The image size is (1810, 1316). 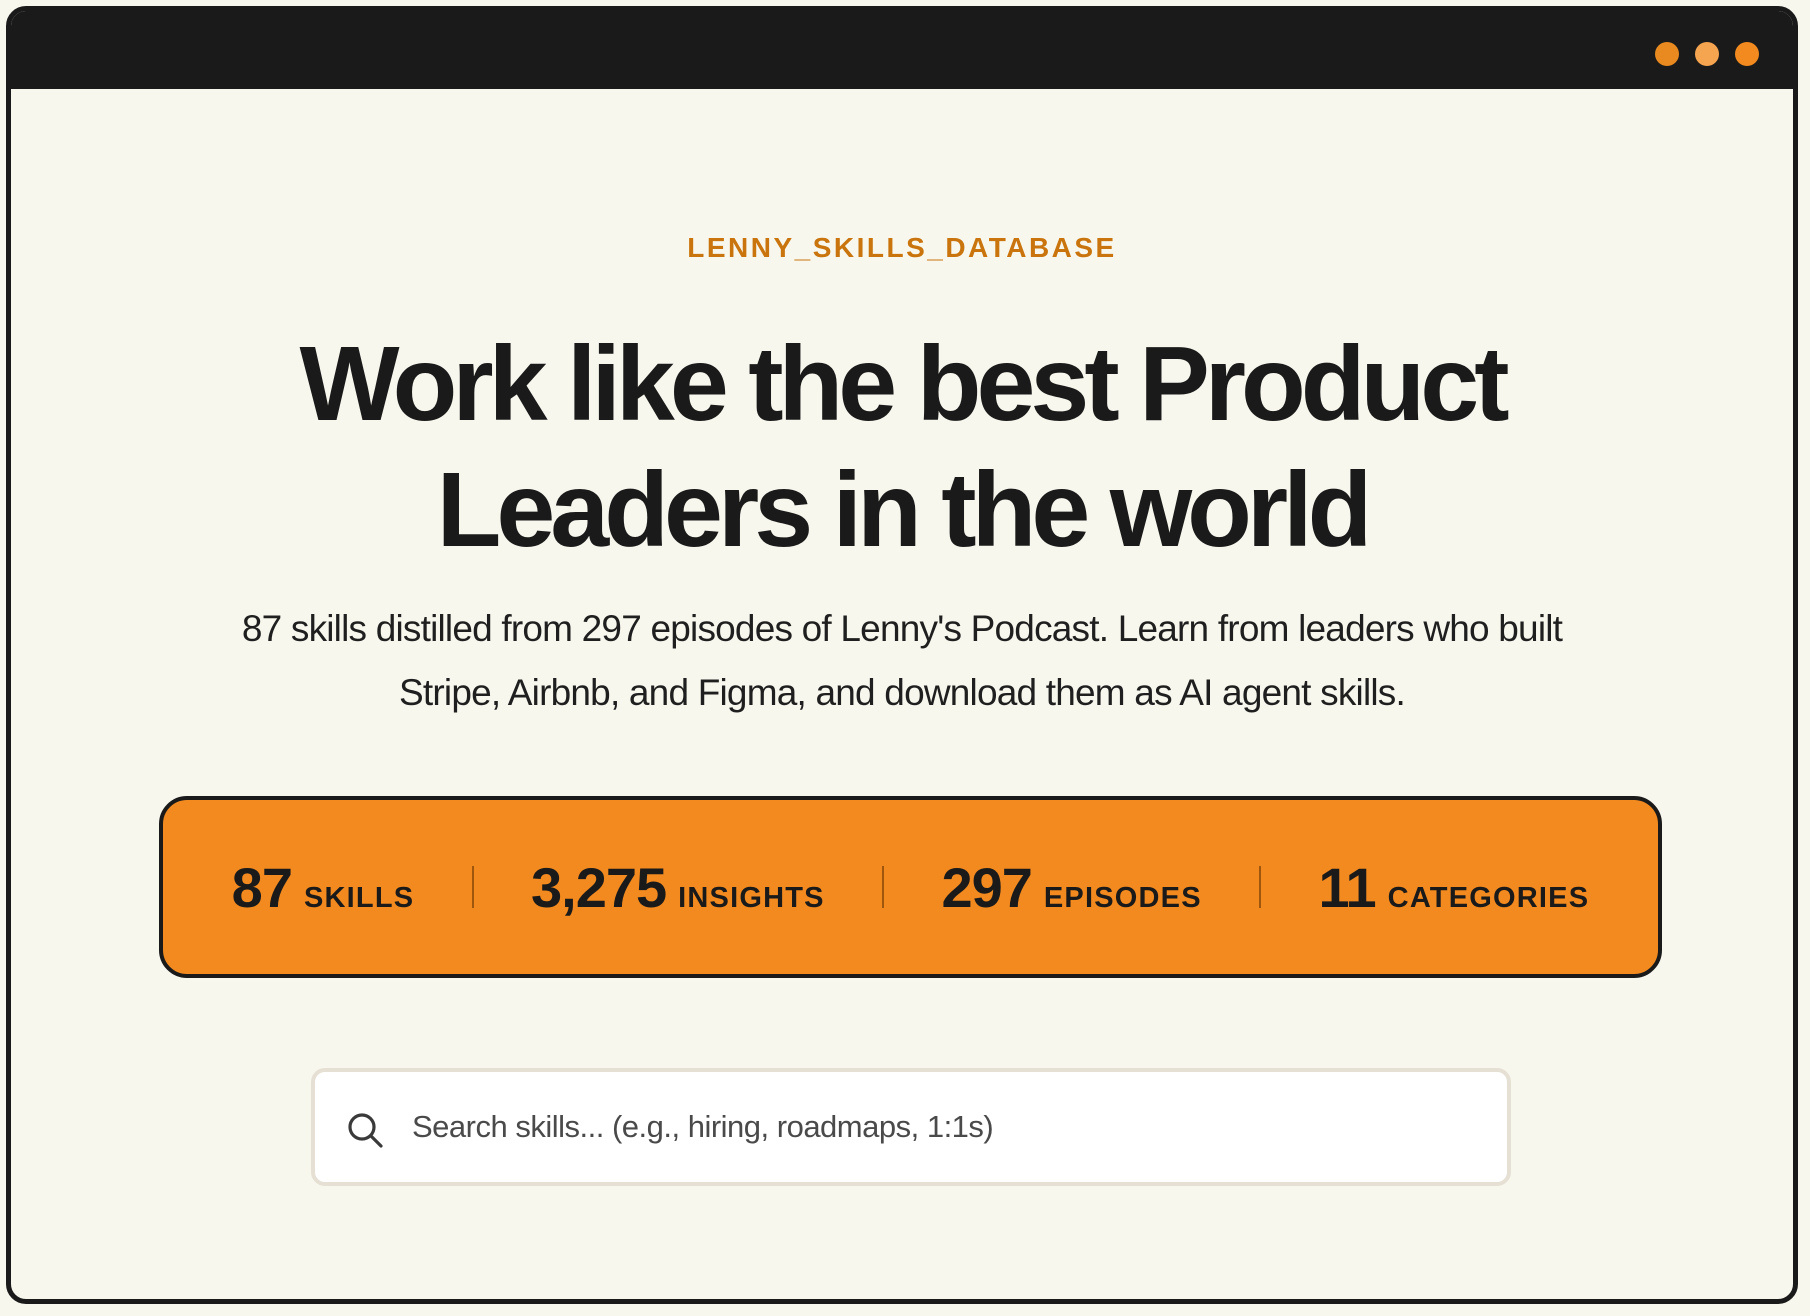 What do you see at coordinates (902, 50) in the screenshot?
I see `window-titlebar` at bounding box center [902, 50].